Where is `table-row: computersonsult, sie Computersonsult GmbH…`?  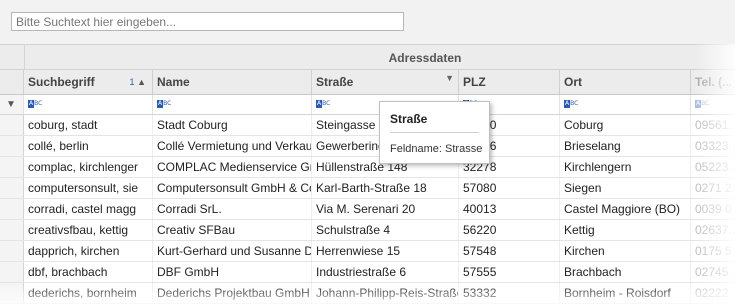 table-row: computersonsult, sie Computersonsult GmbH… is located at coordinates (367, 188).